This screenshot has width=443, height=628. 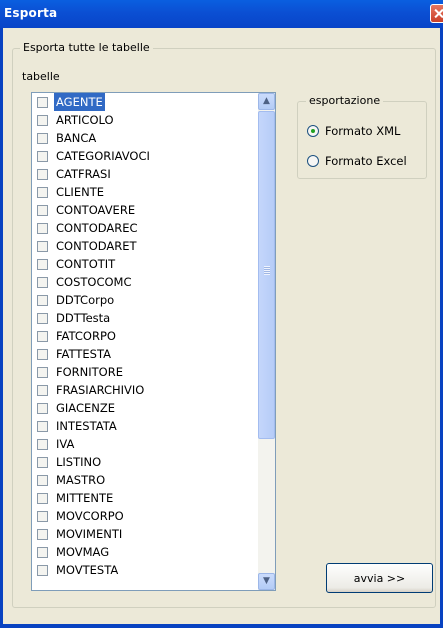 I want to click on list-item: MOVMAG, so click(x=145, y=552).